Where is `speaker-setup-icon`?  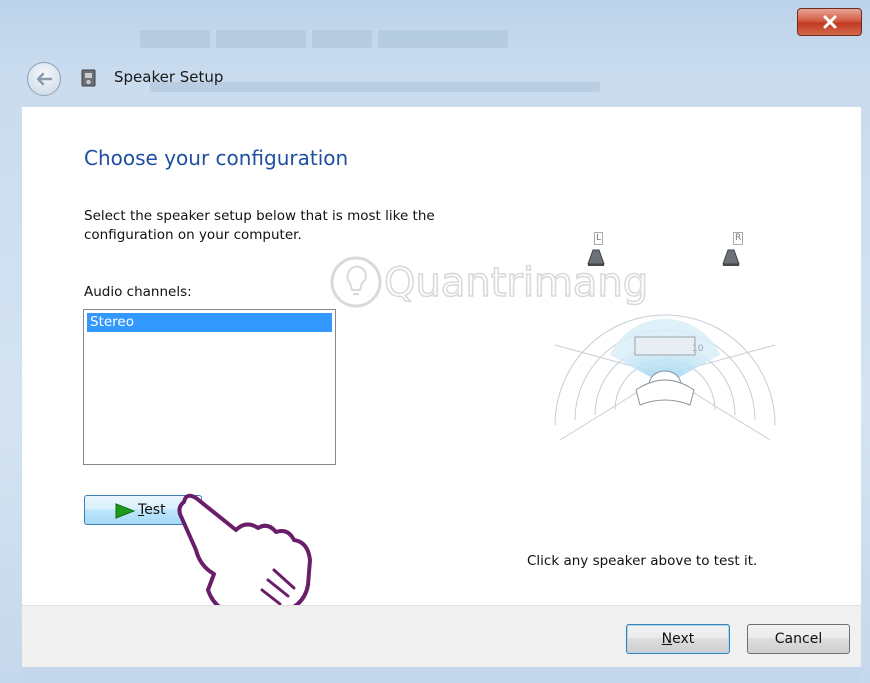 speaker-setup-icon is located at coordinates (88, 78).